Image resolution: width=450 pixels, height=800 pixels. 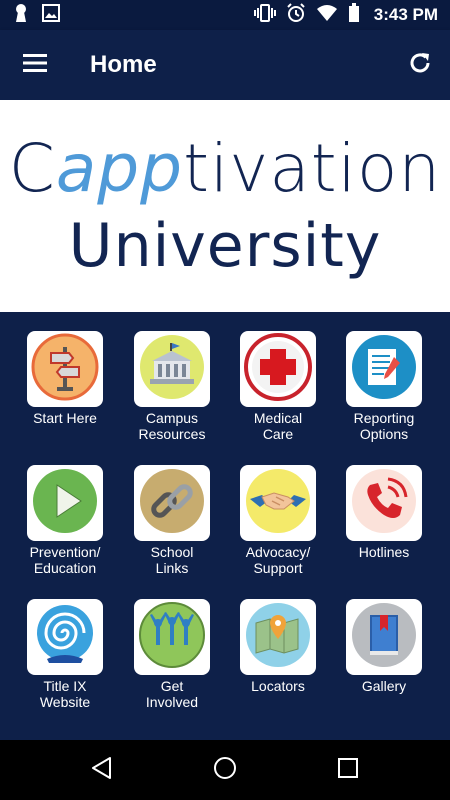 I want to click on spiral-globe-icon, so click(x=65, y=637).